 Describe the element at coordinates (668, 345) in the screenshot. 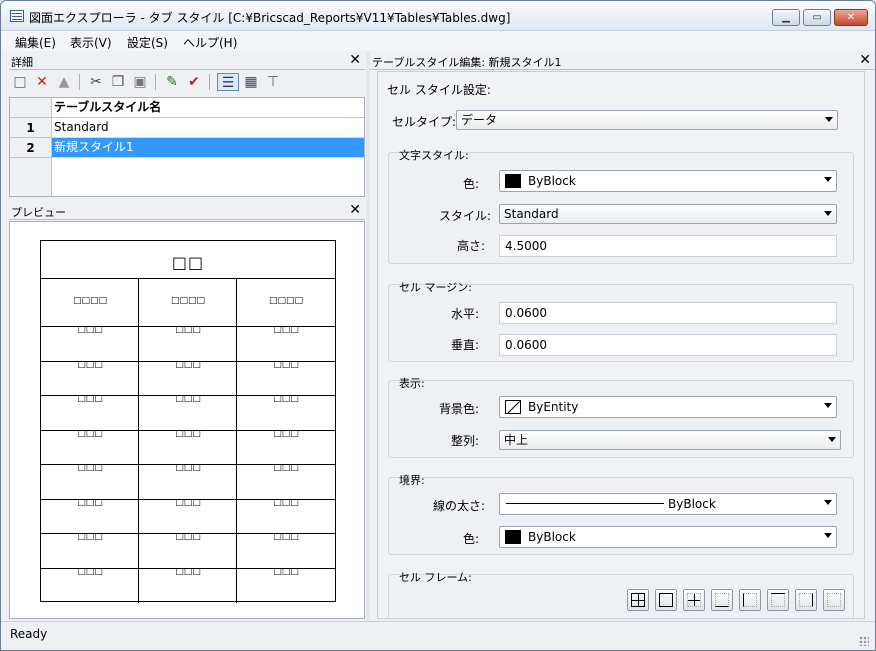

I see `vertical-margin-input: 0.0600` at that location.